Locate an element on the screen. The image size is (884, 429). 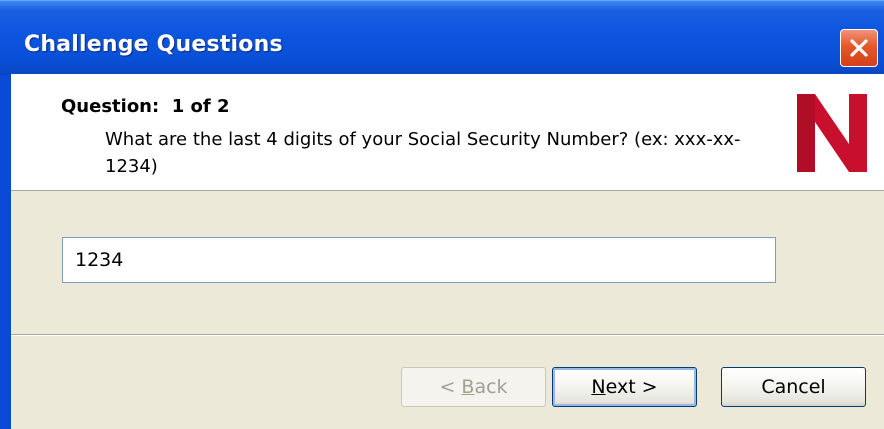
answer-input is located at coordinates (419, 260).